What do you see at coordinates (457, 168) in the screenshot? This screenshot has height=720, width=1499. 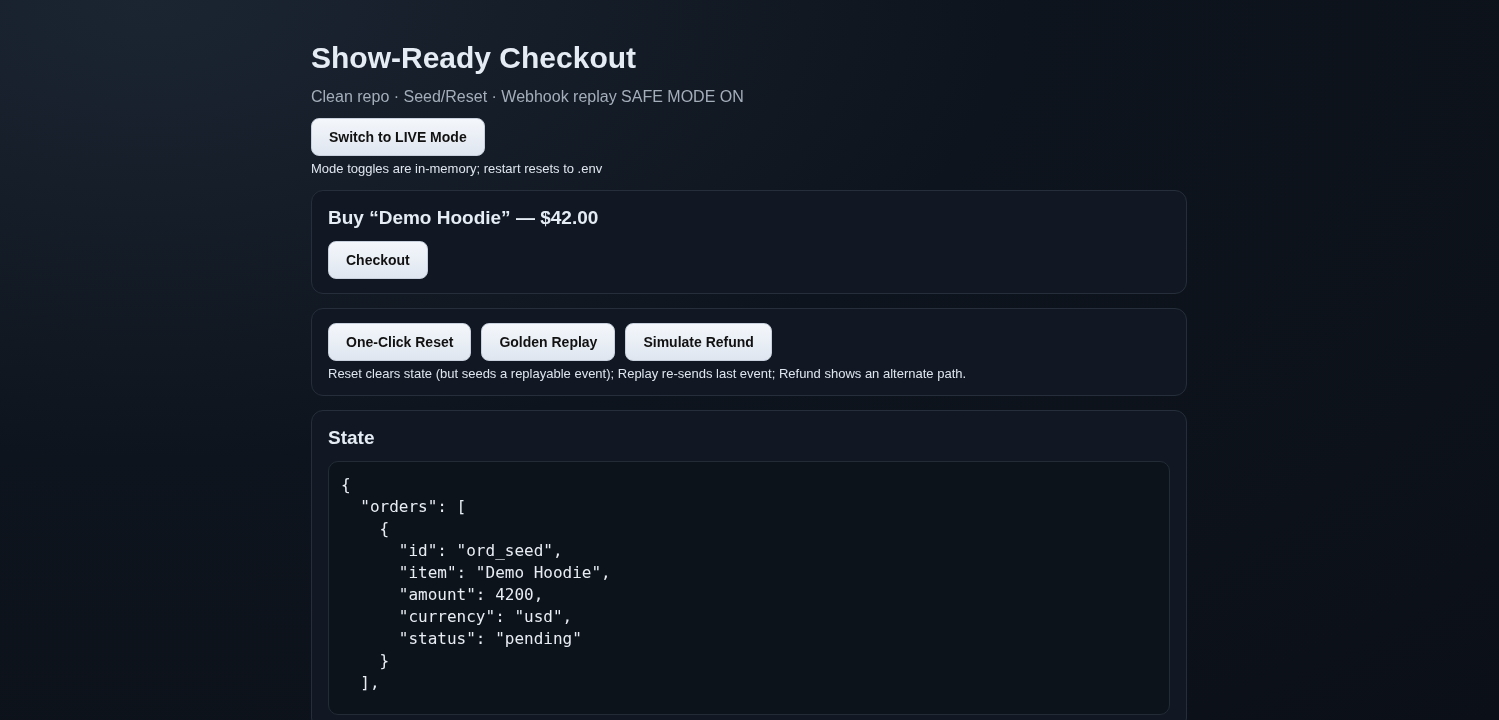 I see `mode-note: Mode toggles are in-memory; restart resets to .env` at bounding box center [457, 168].